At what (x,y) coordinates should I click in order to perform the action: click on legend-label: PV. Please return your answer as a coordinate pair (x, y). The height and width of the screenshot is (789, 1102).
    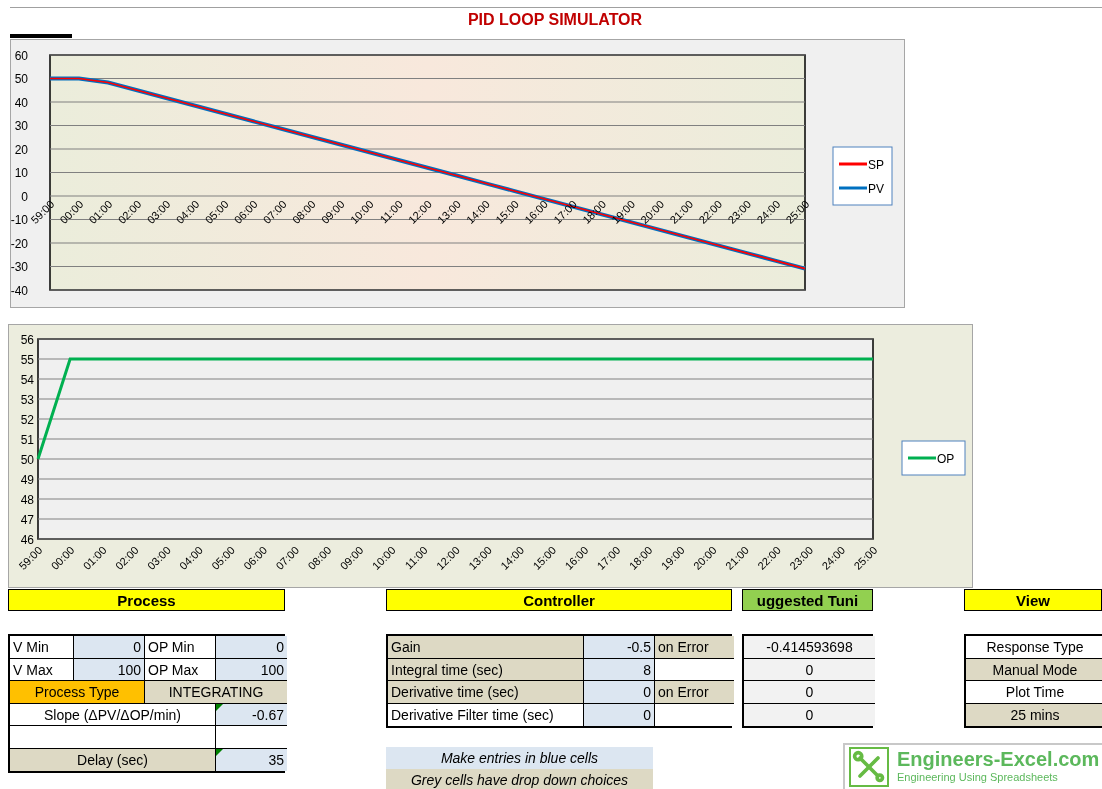
    Looking at the image, I should click on (876, 188).